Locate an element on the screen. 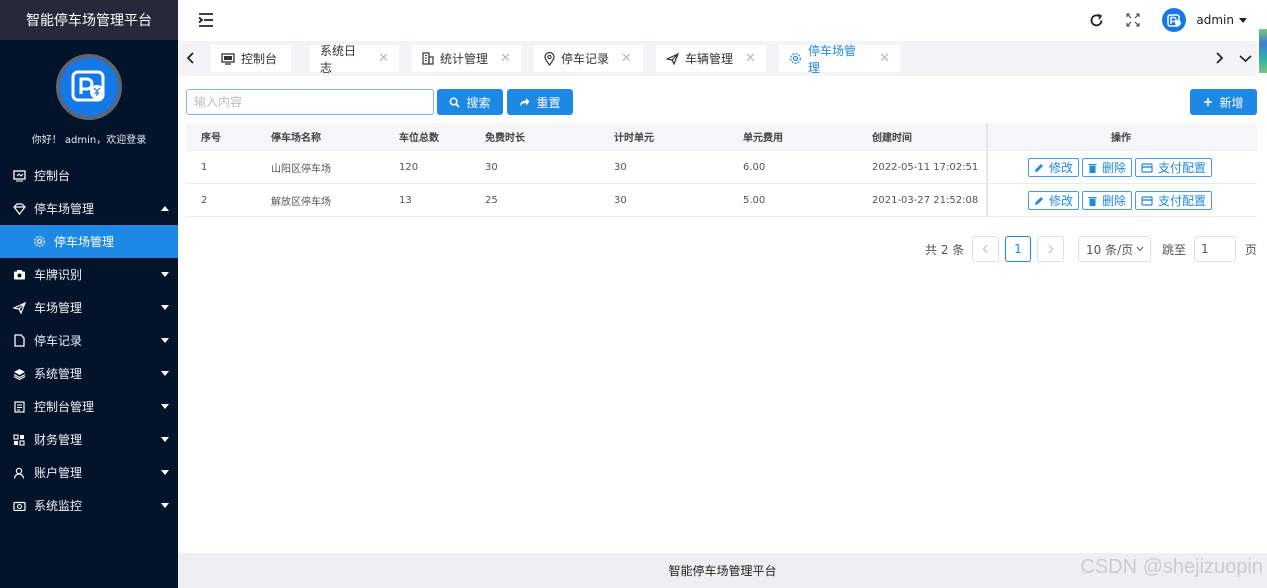 Image resolution: width=1267 pixels, height=588 pixels. add-button-label: 新增 is located at coordinates (1231, 102).